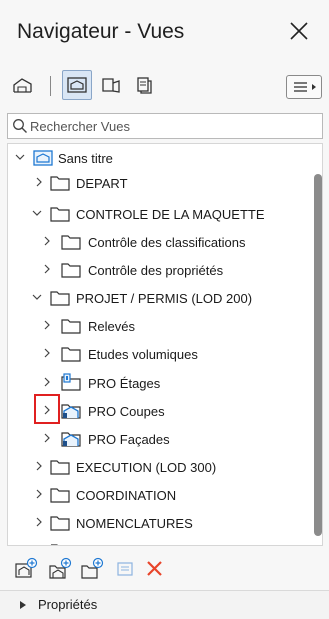  What do you see at coordinates (164, 298) in the screenshot?
I see `tree-item-label: PROJET / PERMIS (LOD 200)` at bounding box center [164, 298].